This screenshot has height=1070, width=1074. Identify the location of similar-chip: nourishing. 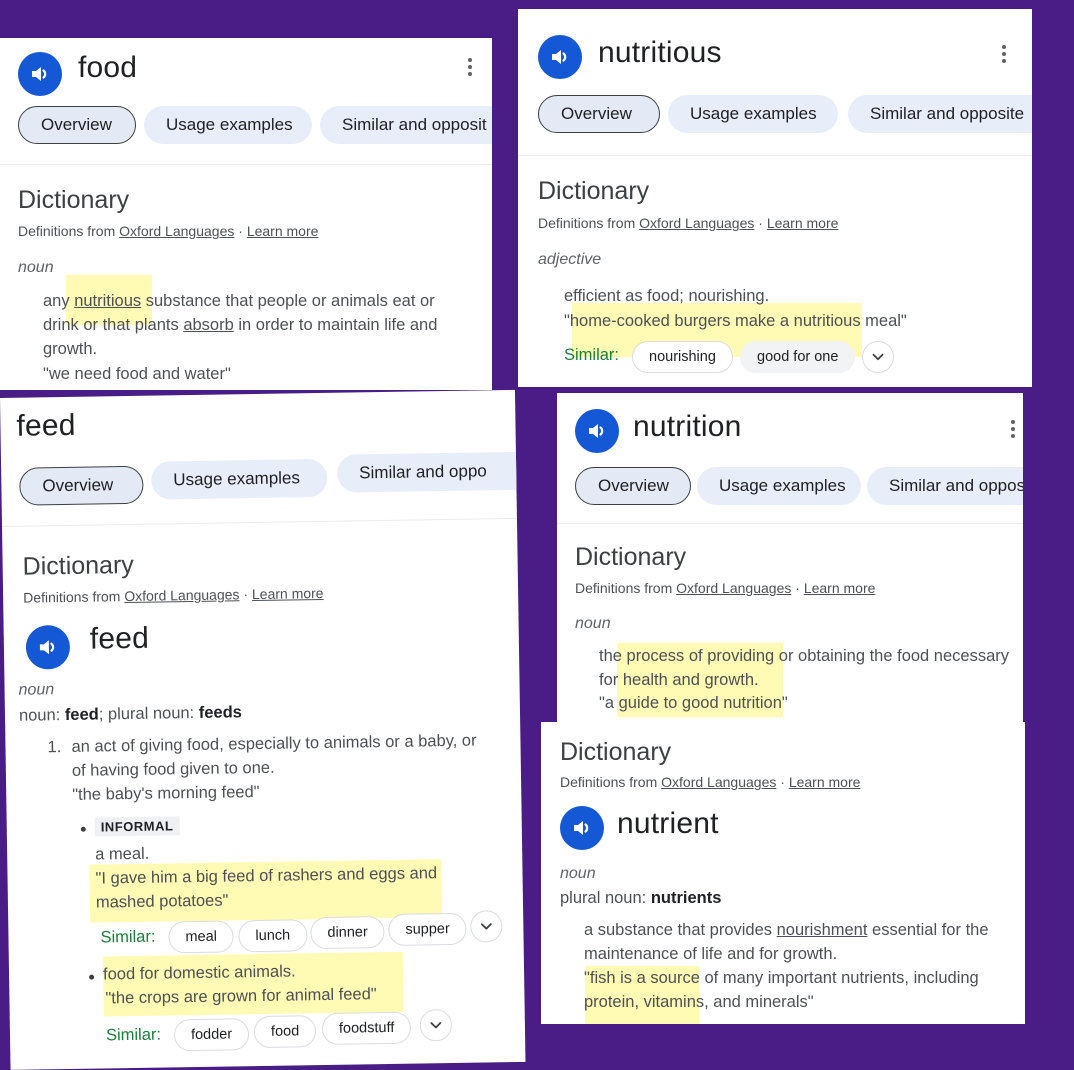
(682, 357).